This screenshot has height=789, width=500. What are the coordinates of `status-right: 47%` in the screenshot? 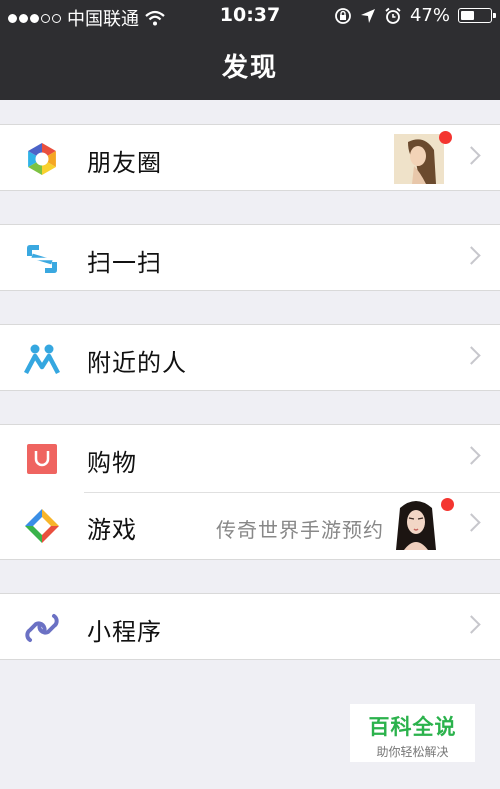 It's located at (415, 15).